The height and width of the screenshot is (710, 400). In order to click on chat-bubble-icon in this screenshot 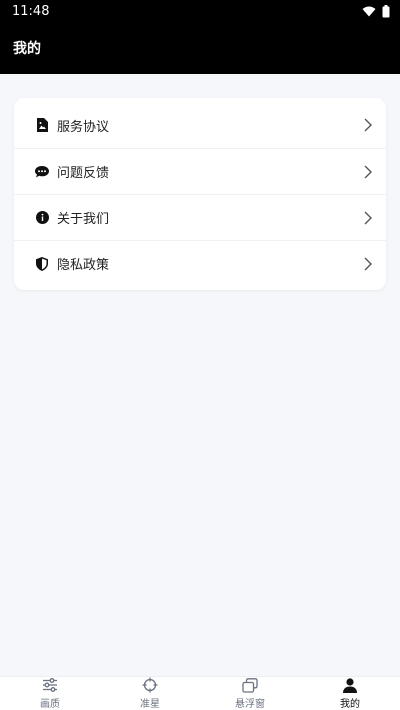, I will do `click(42, 172)`.